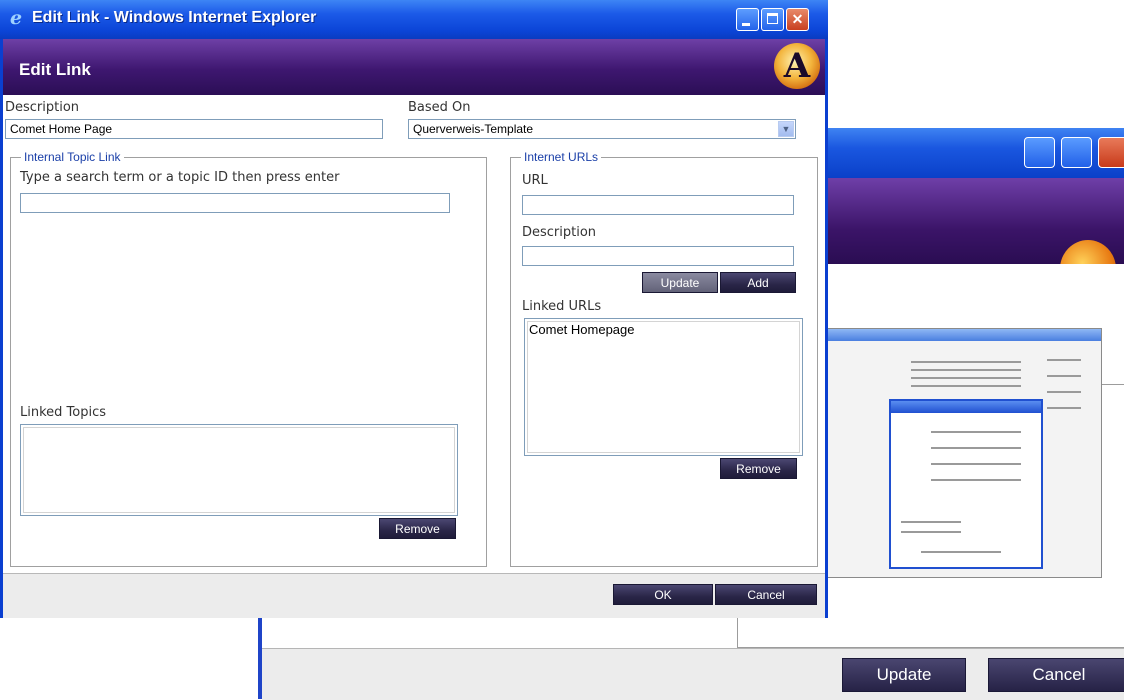 The height and width of the screenshot is (700, 1124). Describe the element at coordinates (766, 594) in the screenshot. I see `cancel-button: Cancel` at that location.